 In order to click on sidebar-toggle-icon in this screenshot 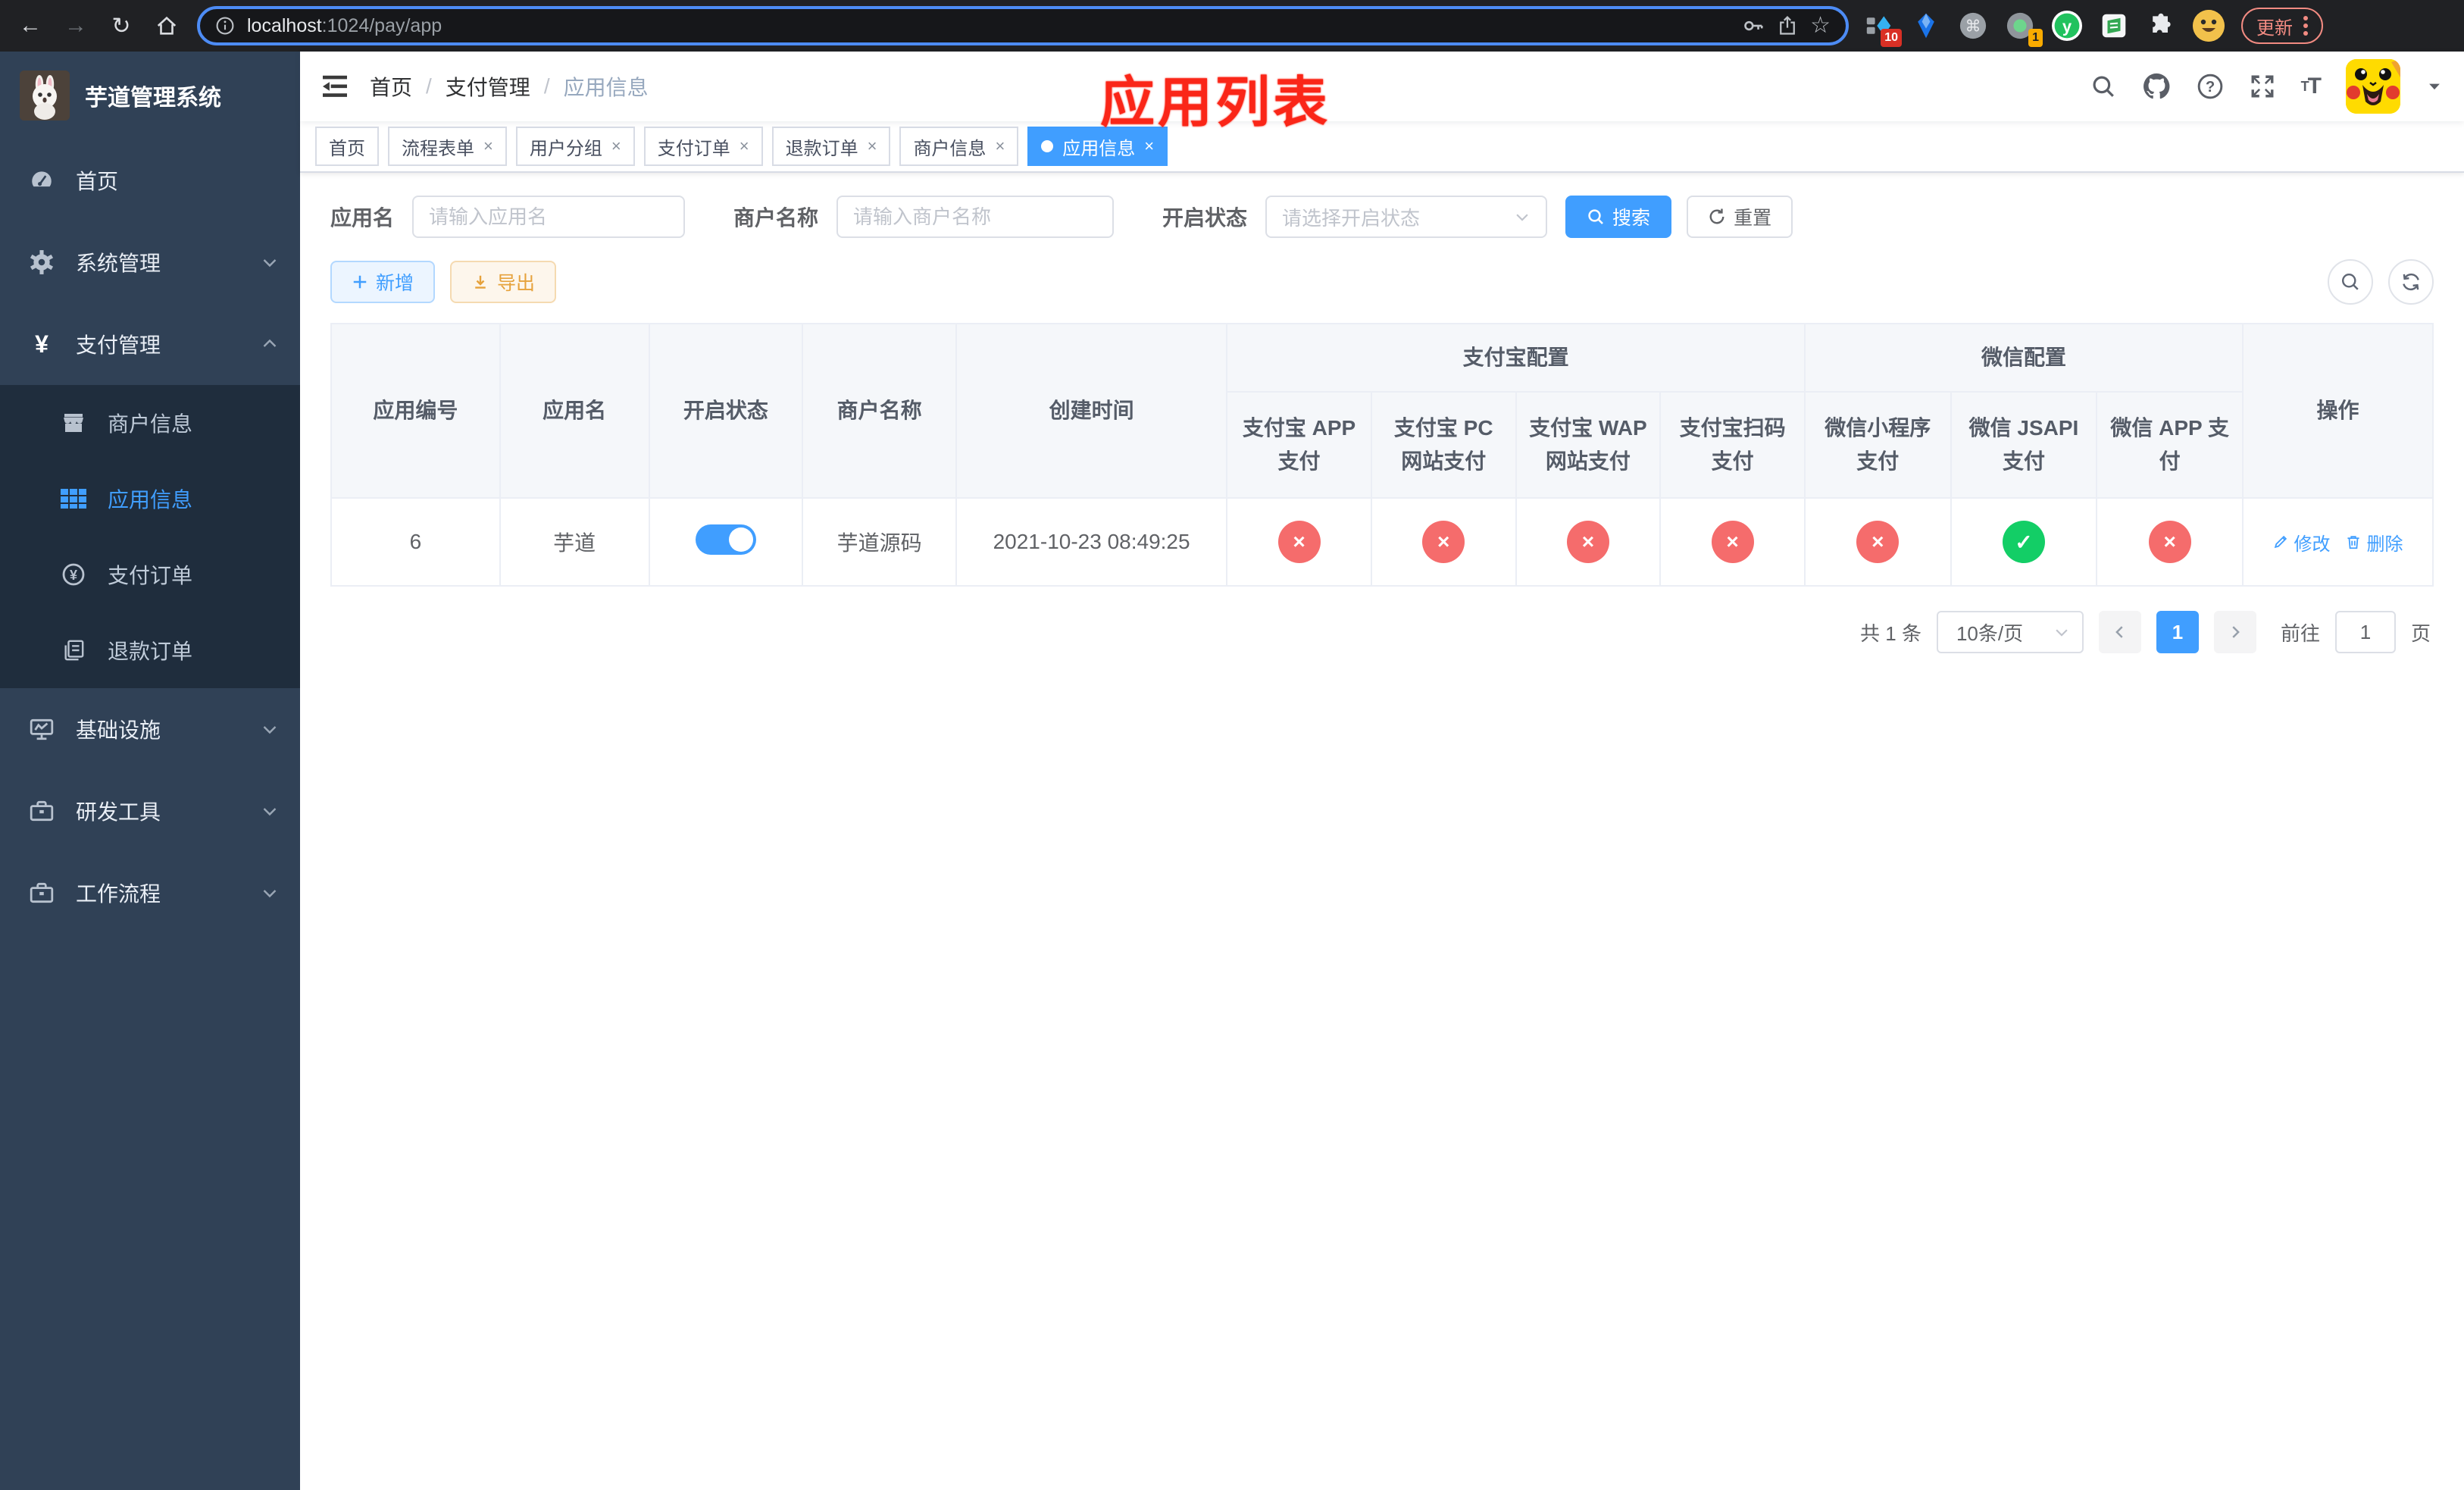, I will do `click(335, 87)`.